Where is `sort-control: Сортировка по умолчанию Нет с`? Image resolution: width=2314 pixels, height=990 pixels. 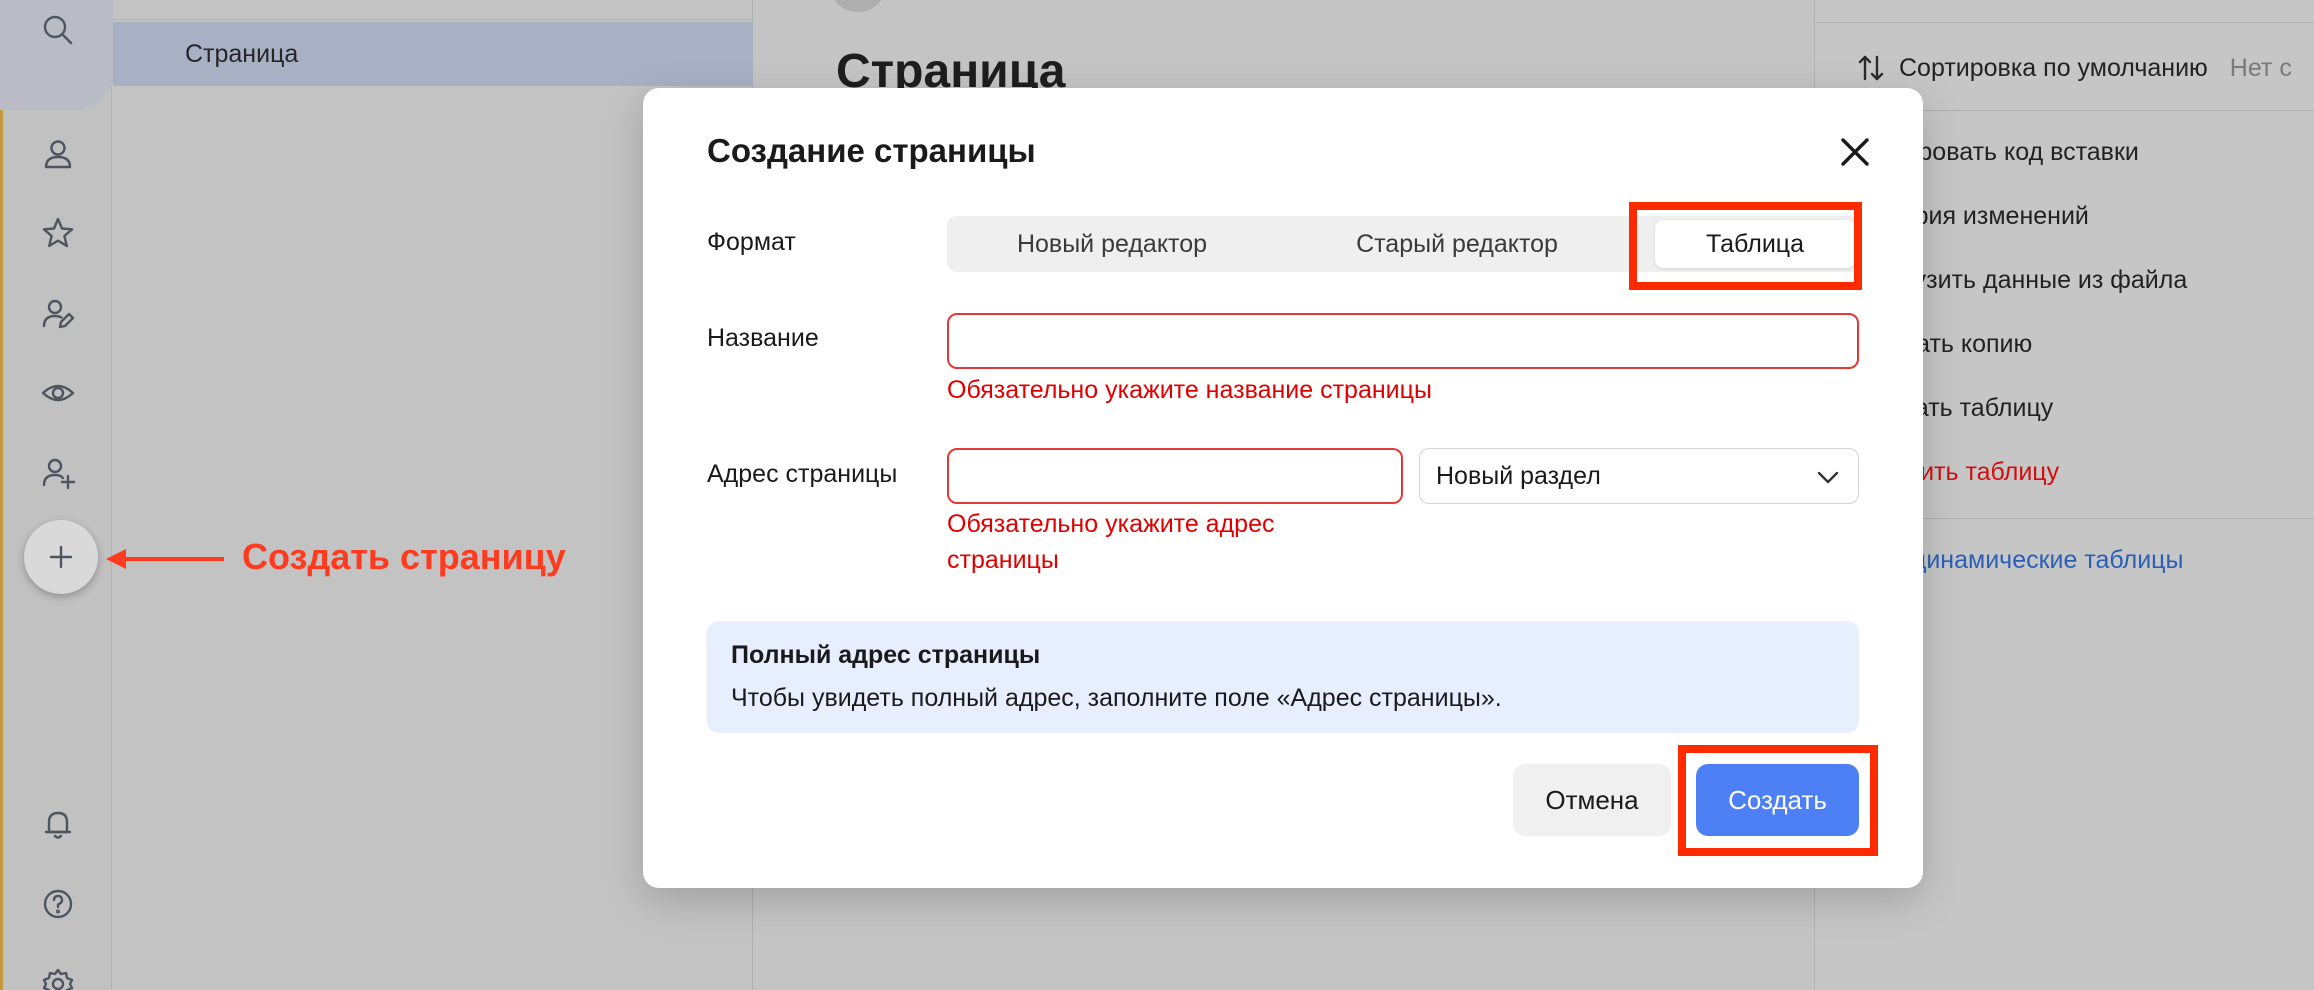
sort-control: Сортировка по умолчанию Нет с is located at coordinates (2073, 68).